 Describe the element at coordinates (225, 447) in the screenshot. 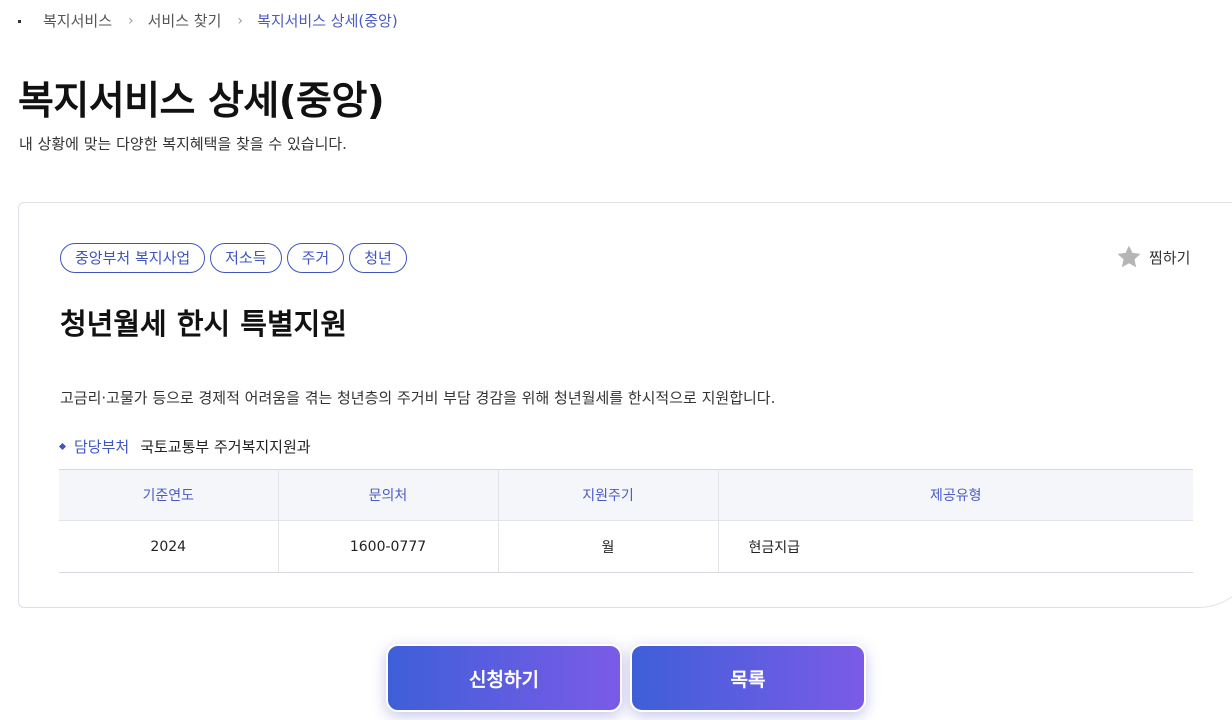

I see `department-value: 국토교통부 주거복지지원과` at that location.